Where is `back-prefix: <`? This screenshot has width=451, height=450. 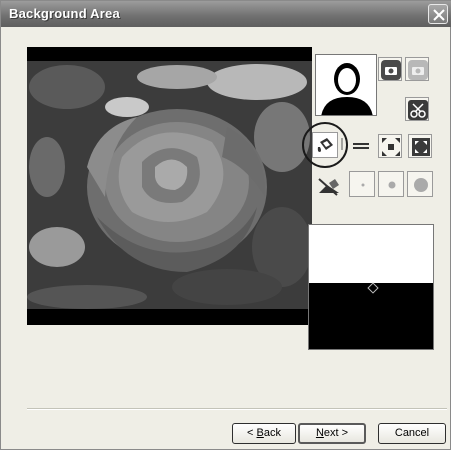
back-prefix: < is located at coordinates (252, 433).